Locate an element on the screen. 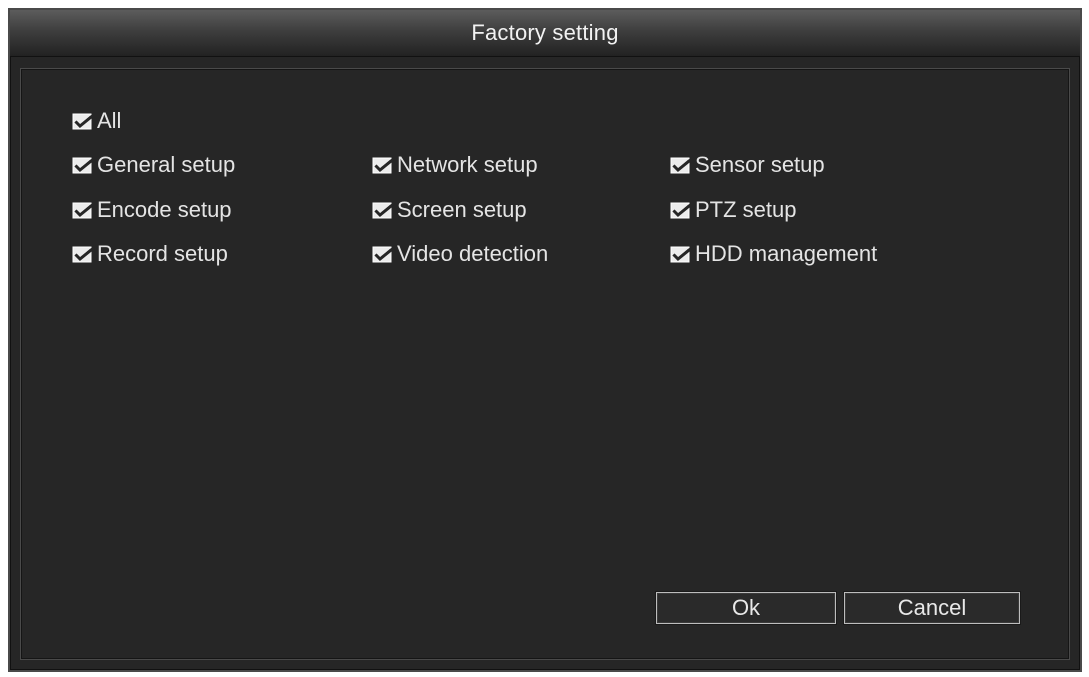 The image size is (1089, 677). checkbox-screen-setup: Screen setup is located at coordinates (449, 210).